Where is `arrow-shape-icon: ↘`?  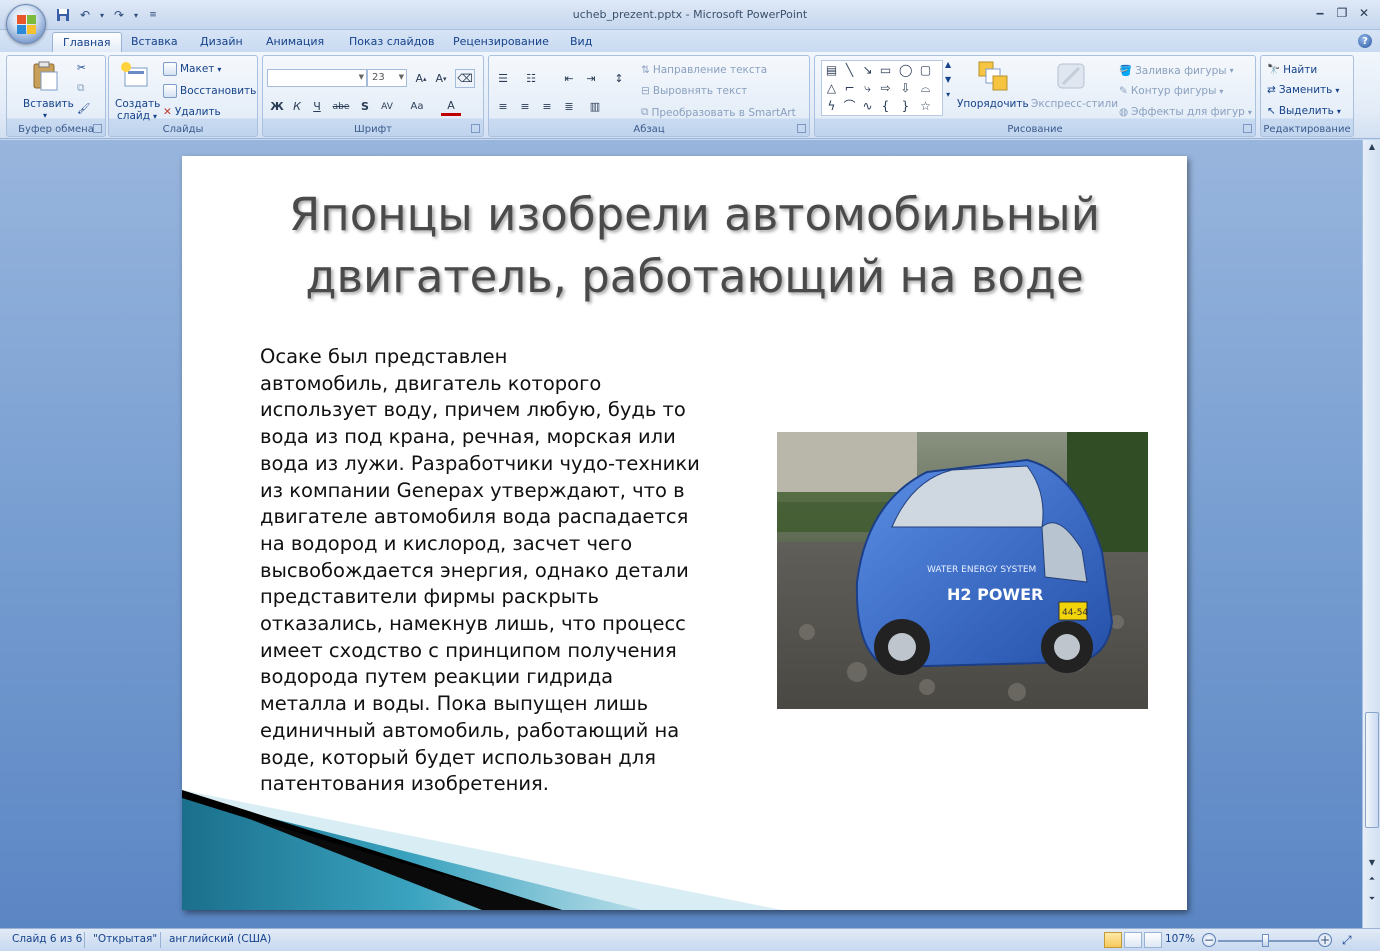 arrow-shape-icon: ↘ is located at coordinates (867, 70).